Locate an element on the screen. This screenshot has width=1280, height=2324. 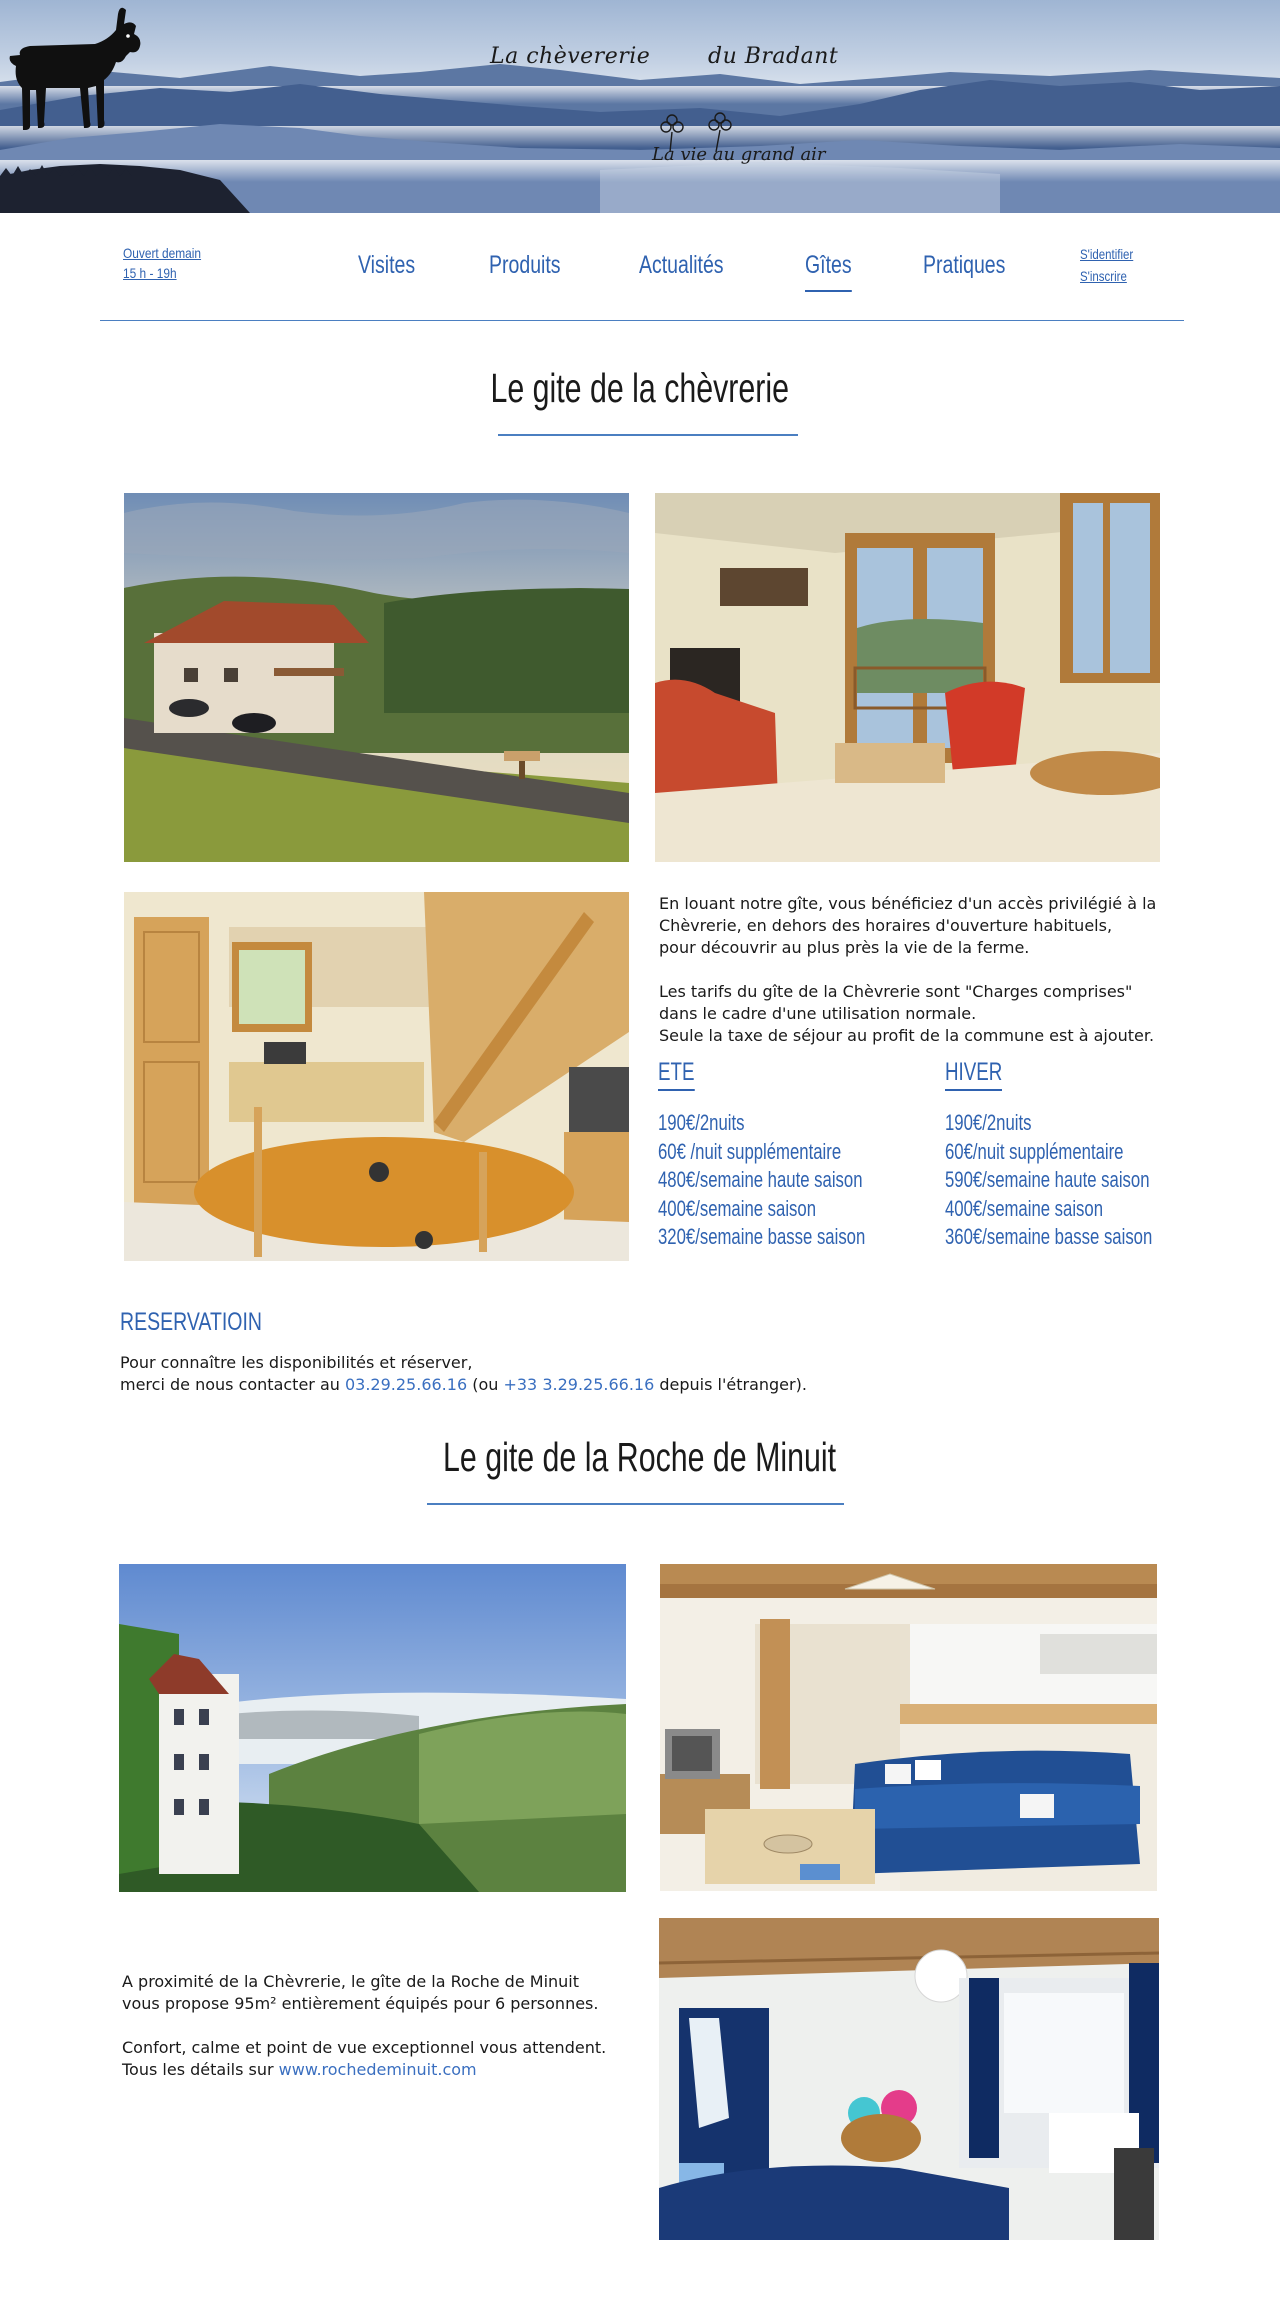
goat-logo-icon is located at coordinates (75, 68).